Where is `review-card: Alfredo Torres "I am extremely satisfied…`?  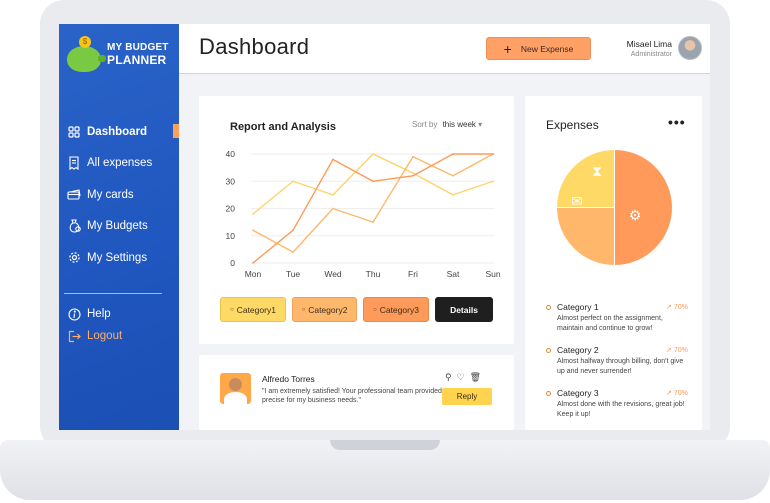
review-card: Alfredo Torres "I am extremely satisfied… is located at coordinates (356, 392).